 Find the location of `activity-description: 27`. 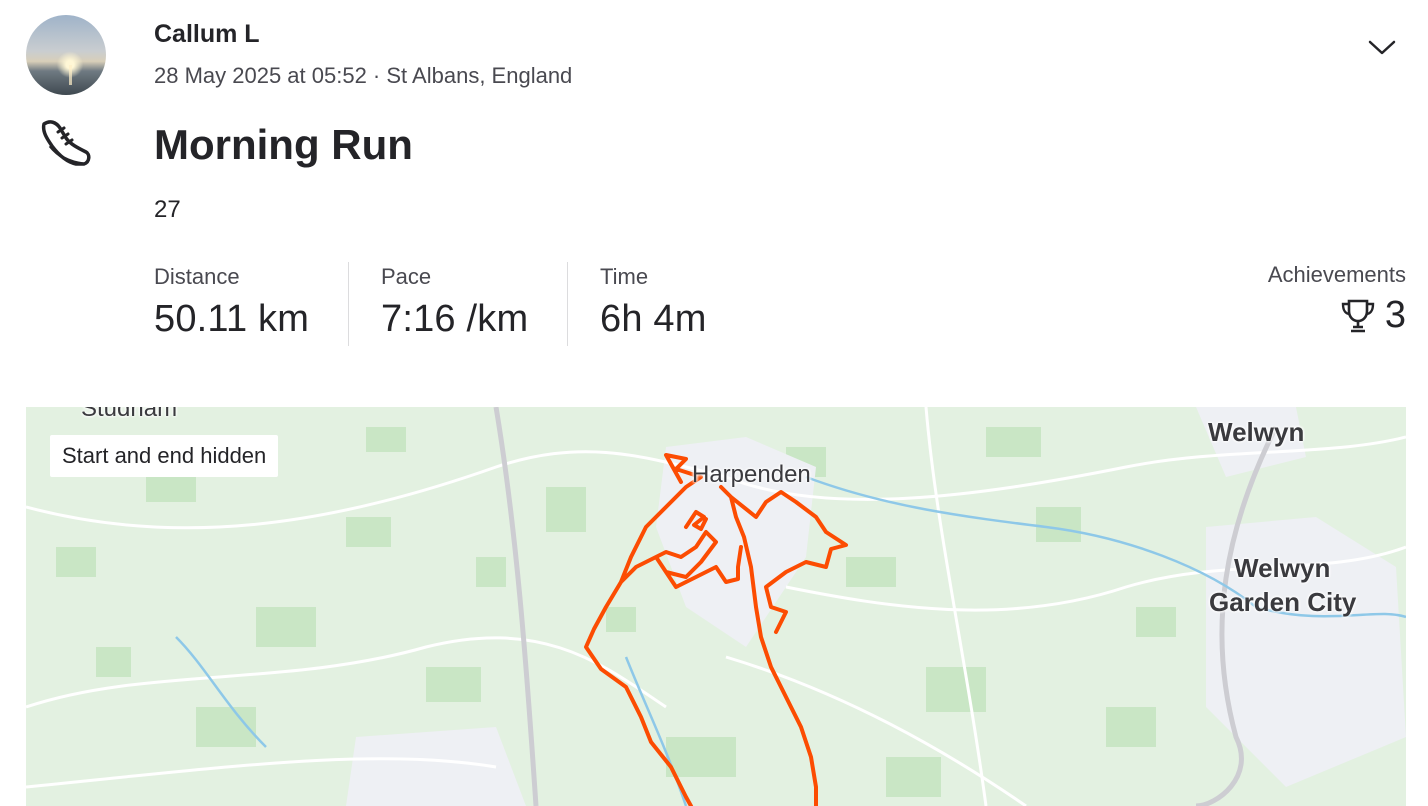

activity-description: 27 is located at coordinates (167, 209).